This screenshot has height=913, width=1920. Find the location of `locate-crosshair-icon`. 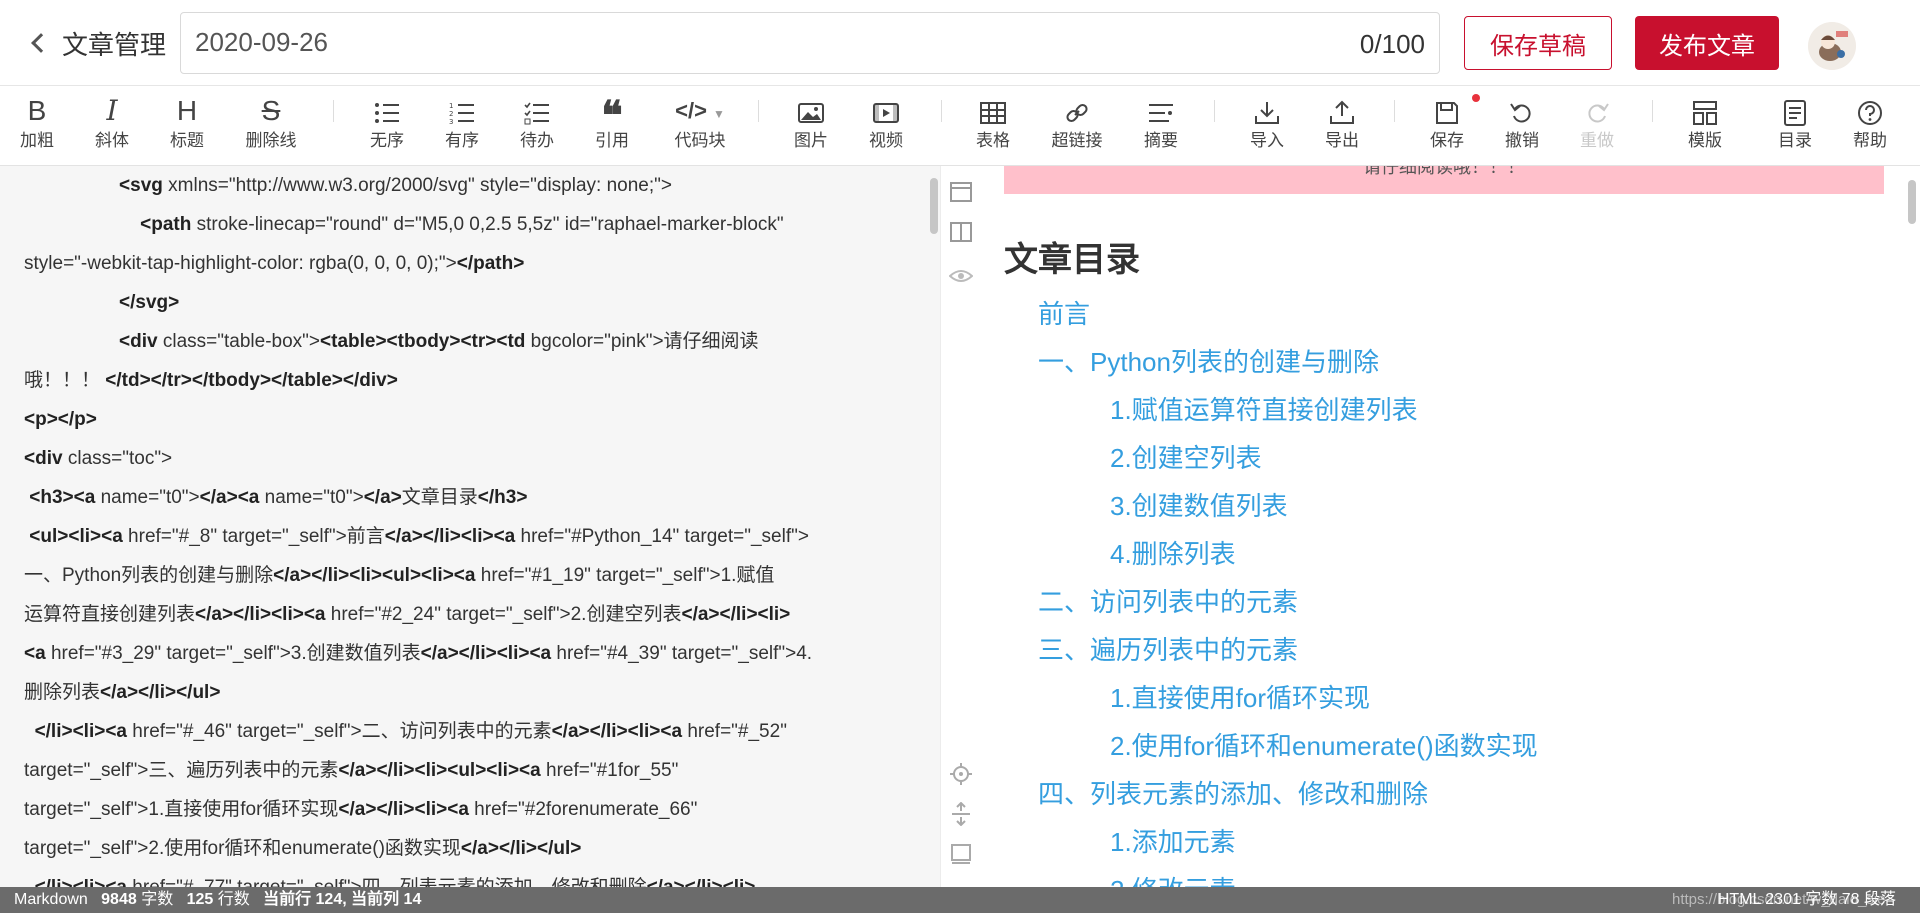

locate-crosshair-icon is located at coordinates (961, 774).